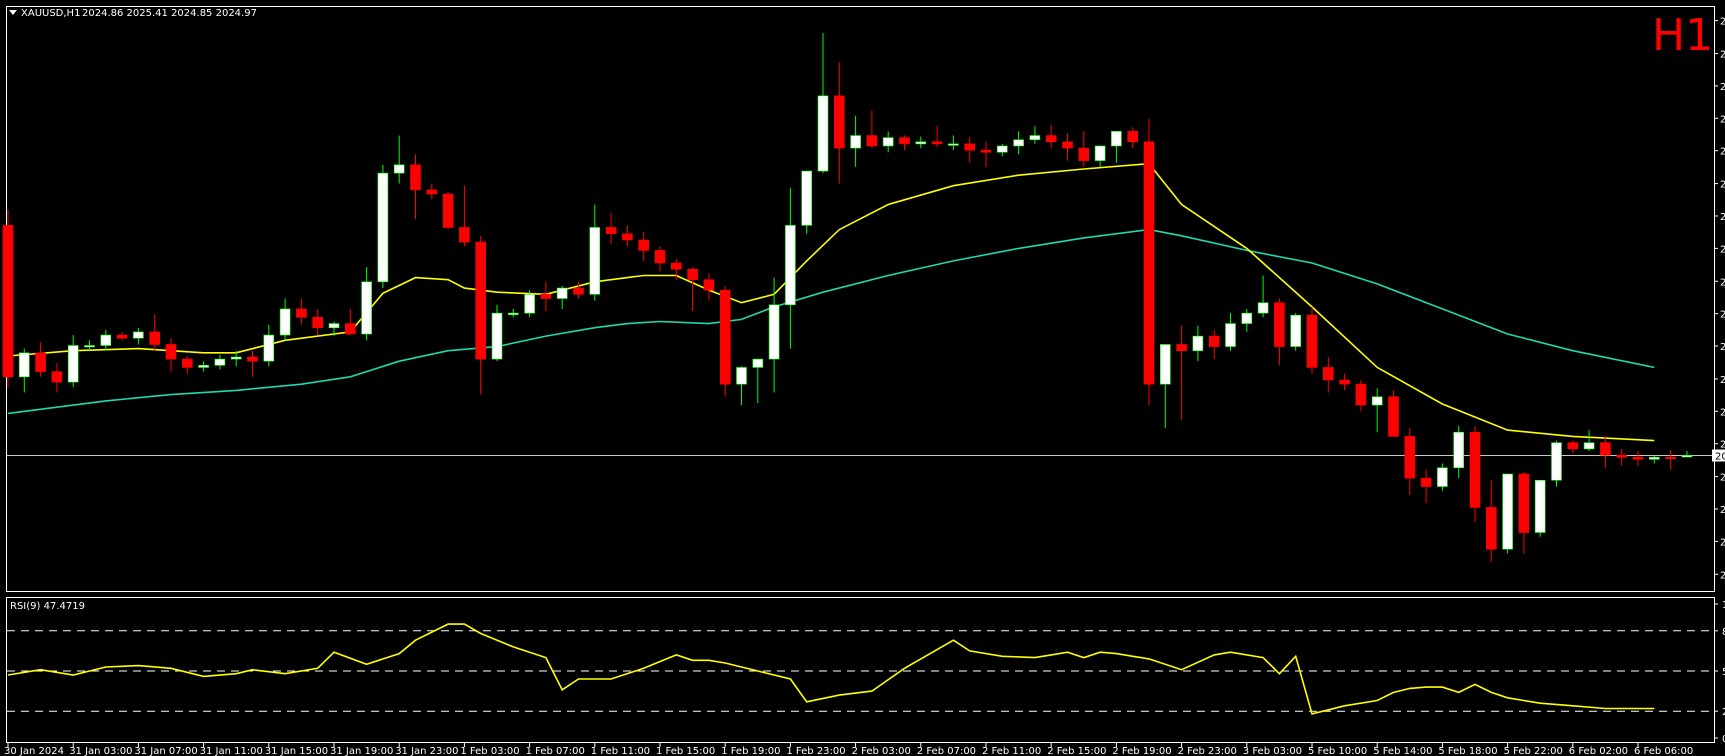 The image size is (1725, 756). Describe the element at coordinates (169, 13) in the screenshot. I see `ohlc-values: 2024.86 2025.41 2024.85 2024.97` at that location.